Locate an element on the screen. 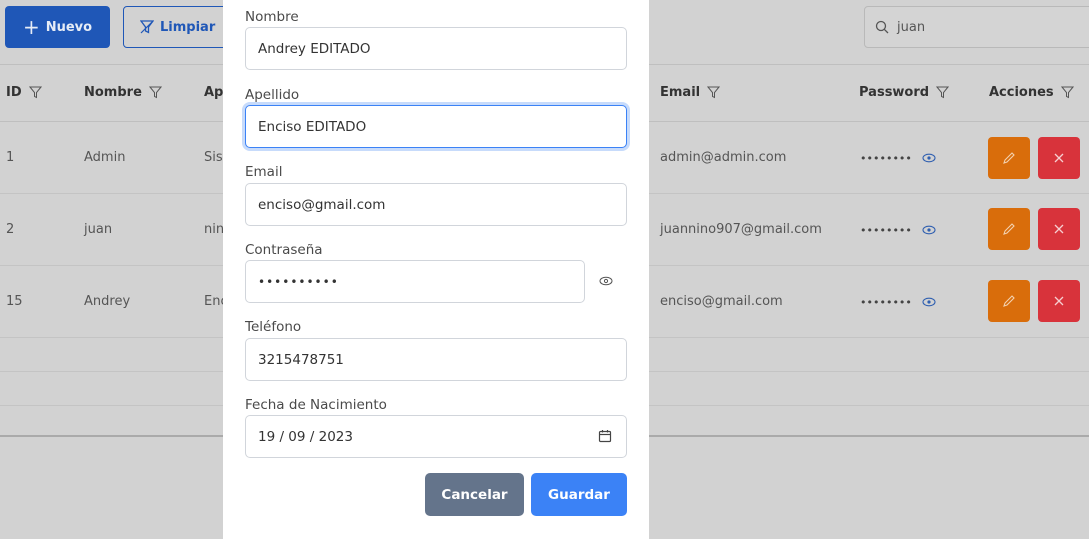  header-acciones: Acciones is located at coordinates (1031, 92).